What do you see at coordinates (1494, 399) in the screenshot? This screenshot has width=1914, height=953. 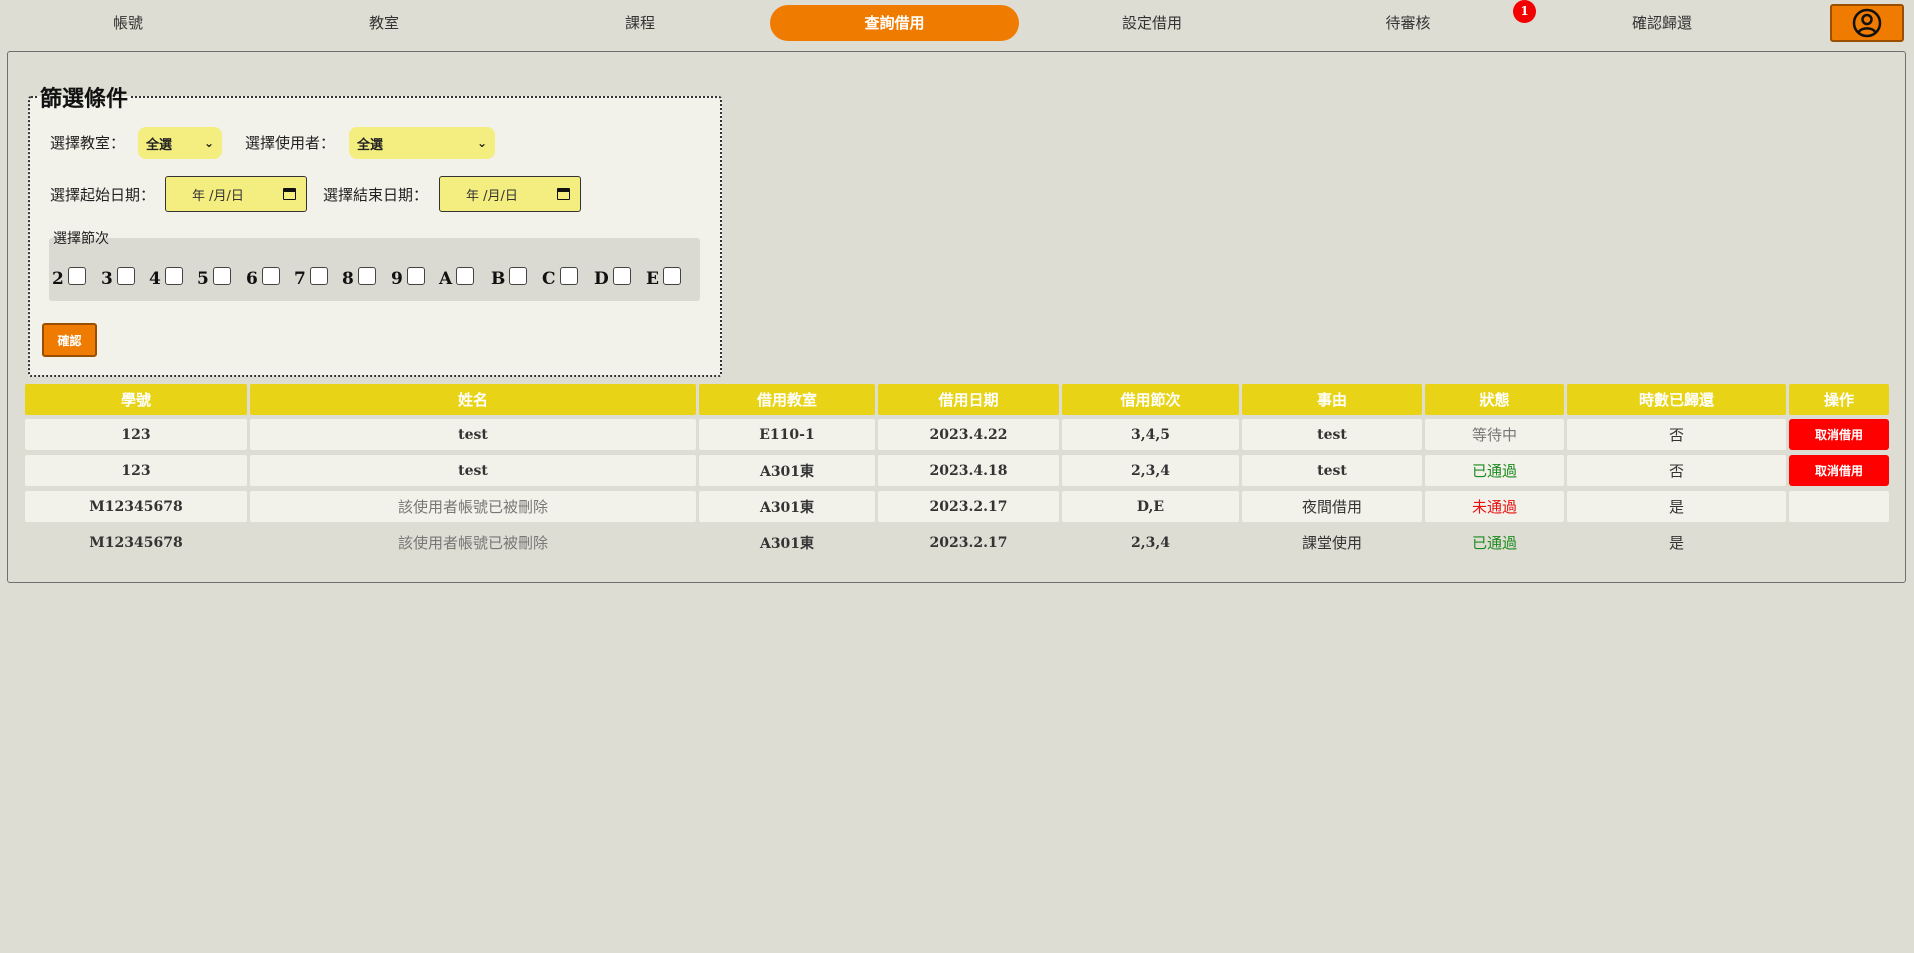 I see `col-header-status: 狀態` at bounding box center [1494, 399].